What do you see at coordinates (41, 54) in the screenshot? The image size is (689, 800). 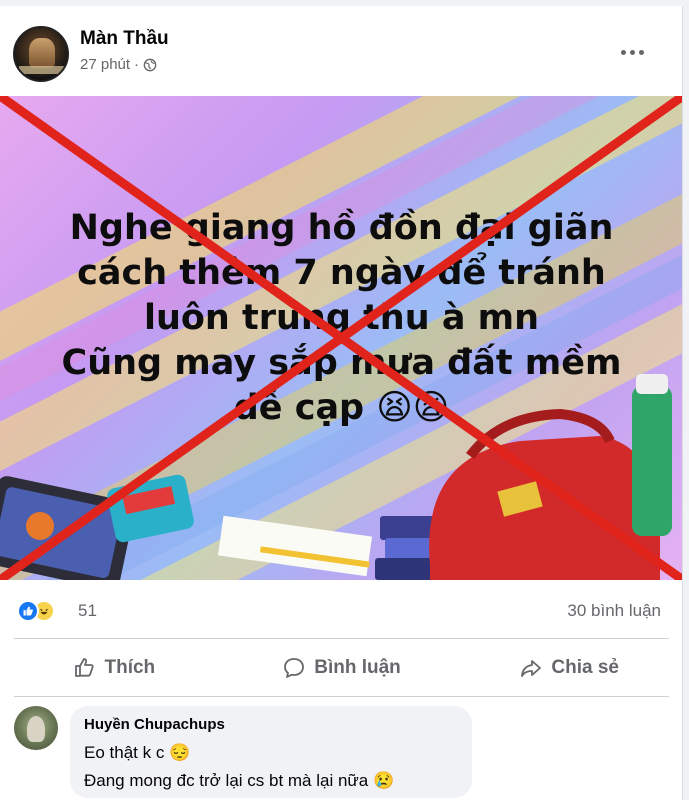 I see `author-avatar` at bounding box center [41, 54].